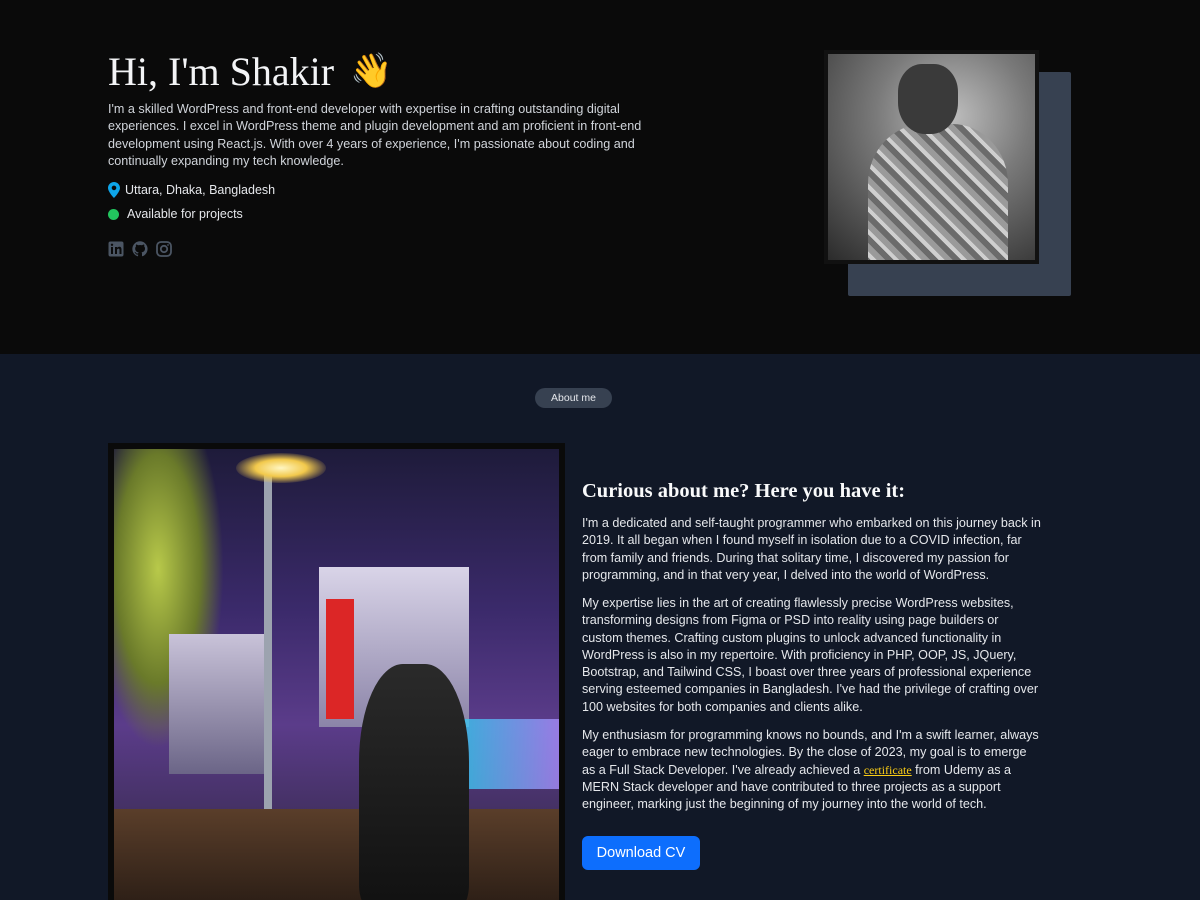 This screenshot has width=1200, height=900. I want to click on about-heading: Curious about me? Here you have it:, so click(744, 491).